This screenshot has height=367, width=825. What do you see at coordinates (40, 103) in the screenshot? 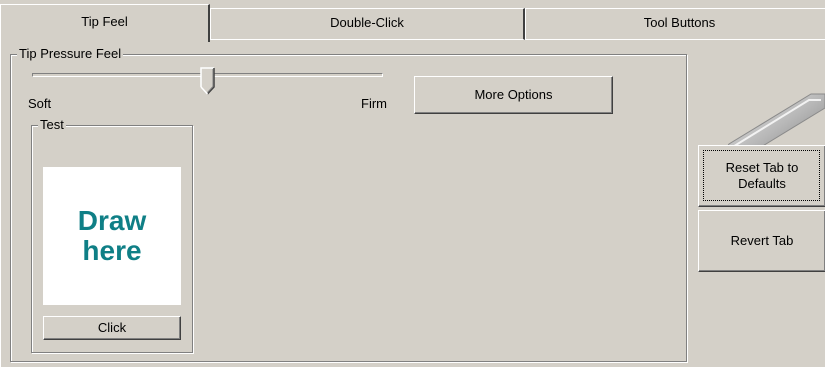
I see `slider-soft-label: Soft` at bounding box center [40, 103].